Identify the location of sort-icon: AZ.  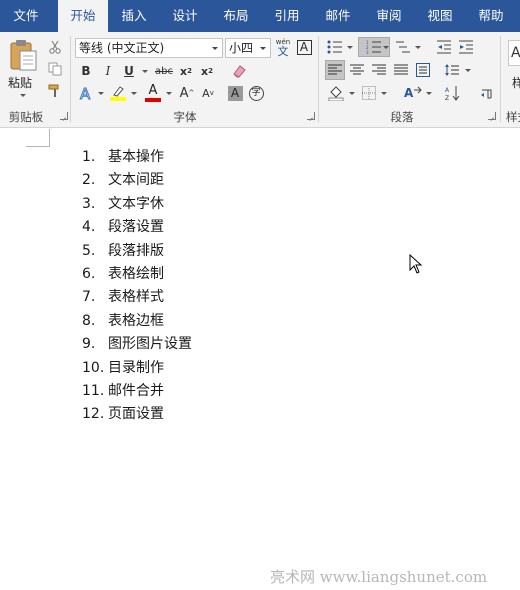
(452, 93).